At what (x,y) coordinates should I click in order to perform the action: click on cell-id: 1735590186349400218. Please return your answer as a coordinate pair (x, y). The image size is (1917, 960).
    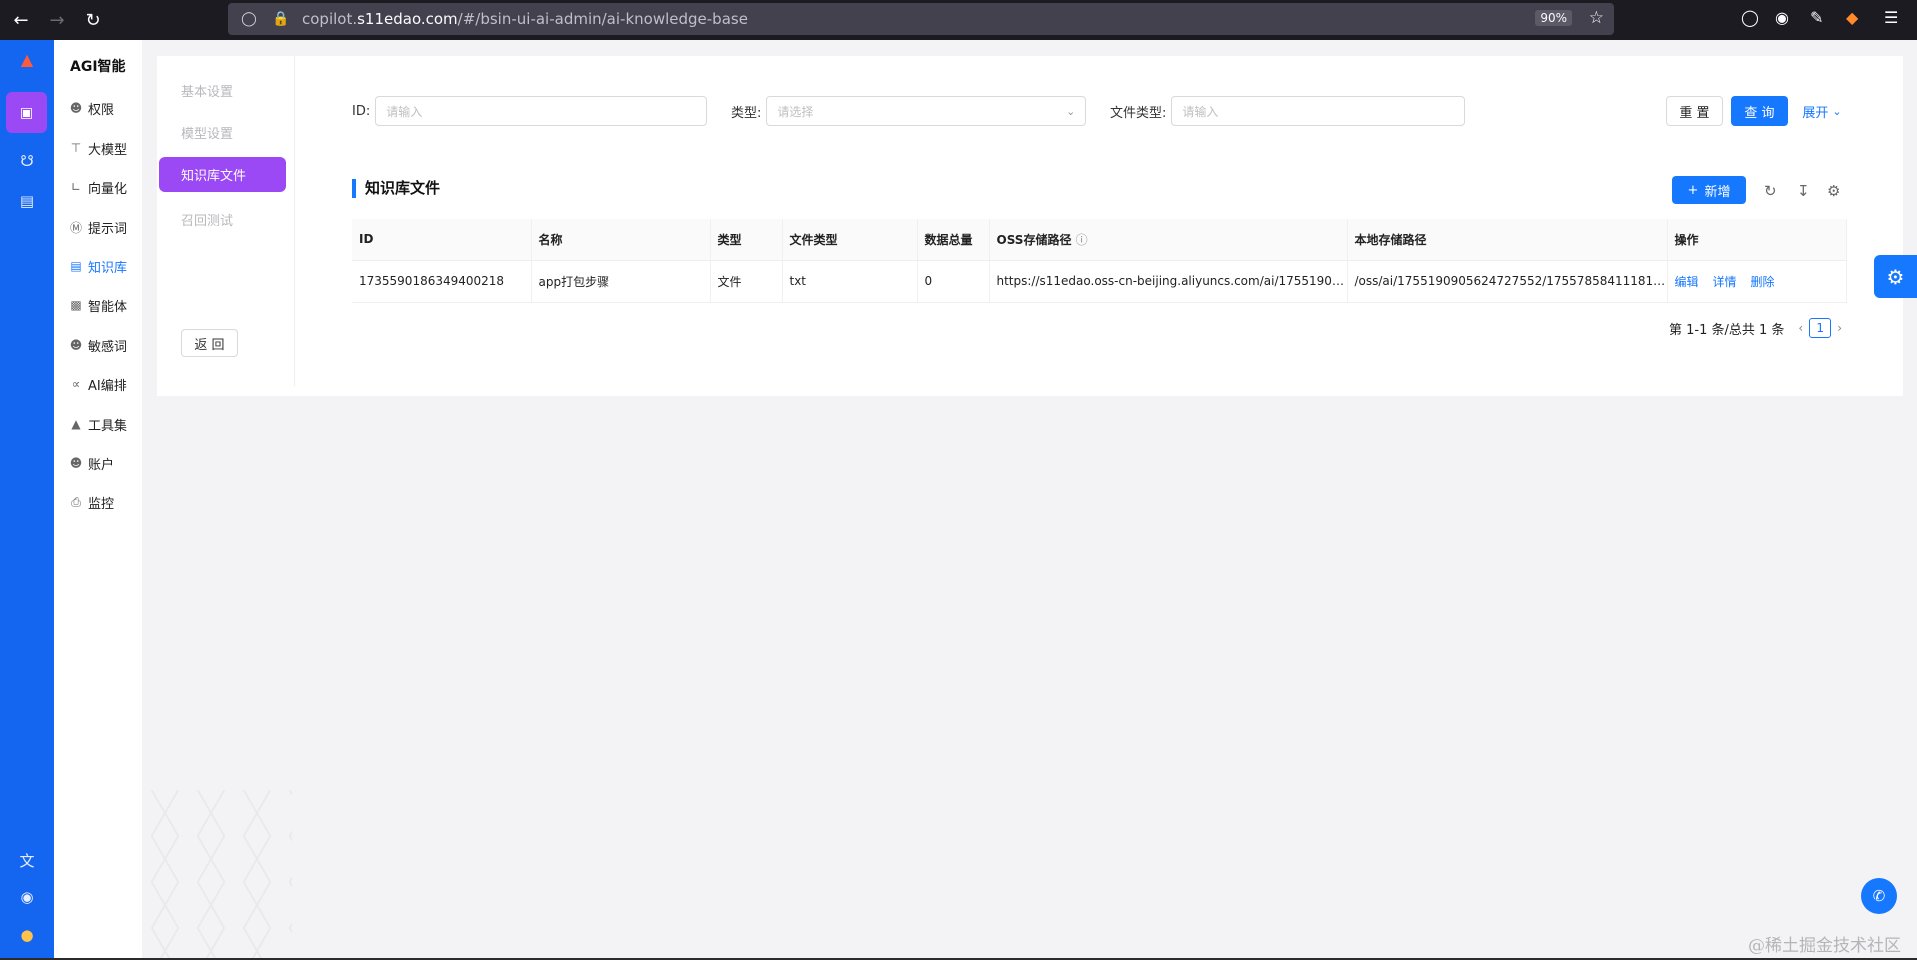
    Looking at the image, I should click on (442, 281).